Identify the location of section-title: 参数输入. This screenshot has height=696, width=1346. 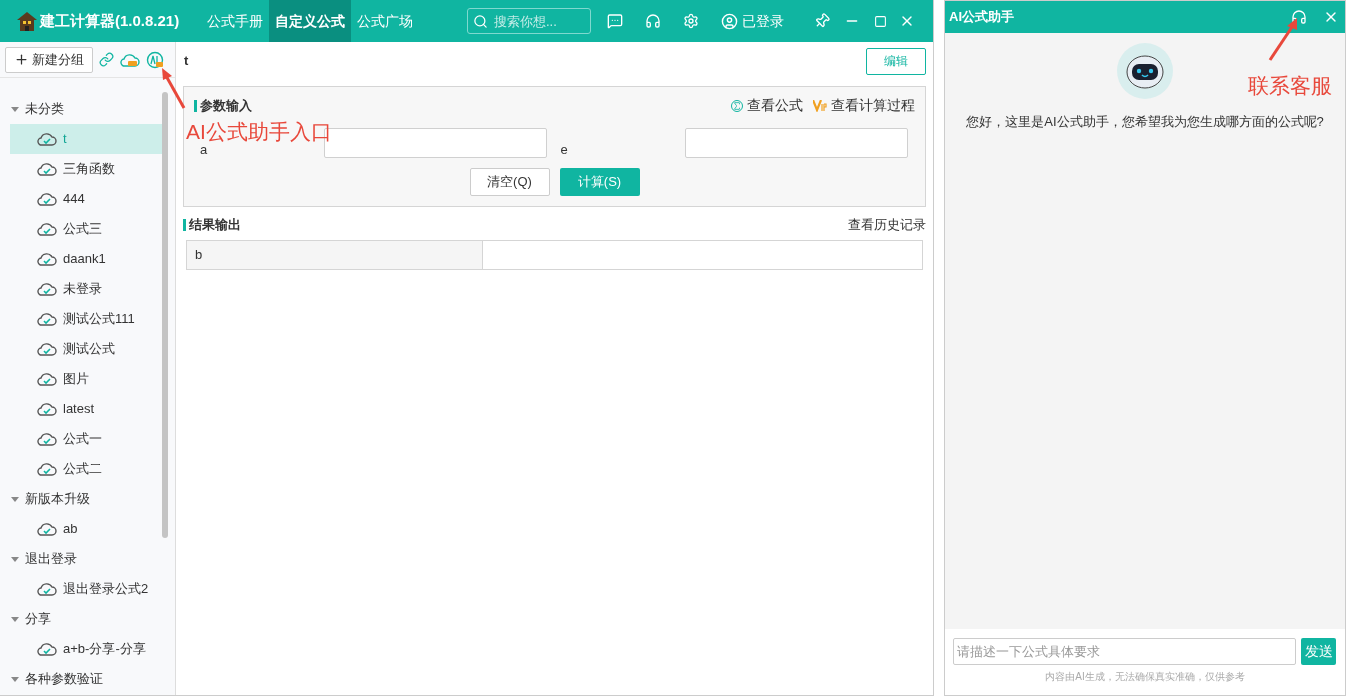
(223, 105).